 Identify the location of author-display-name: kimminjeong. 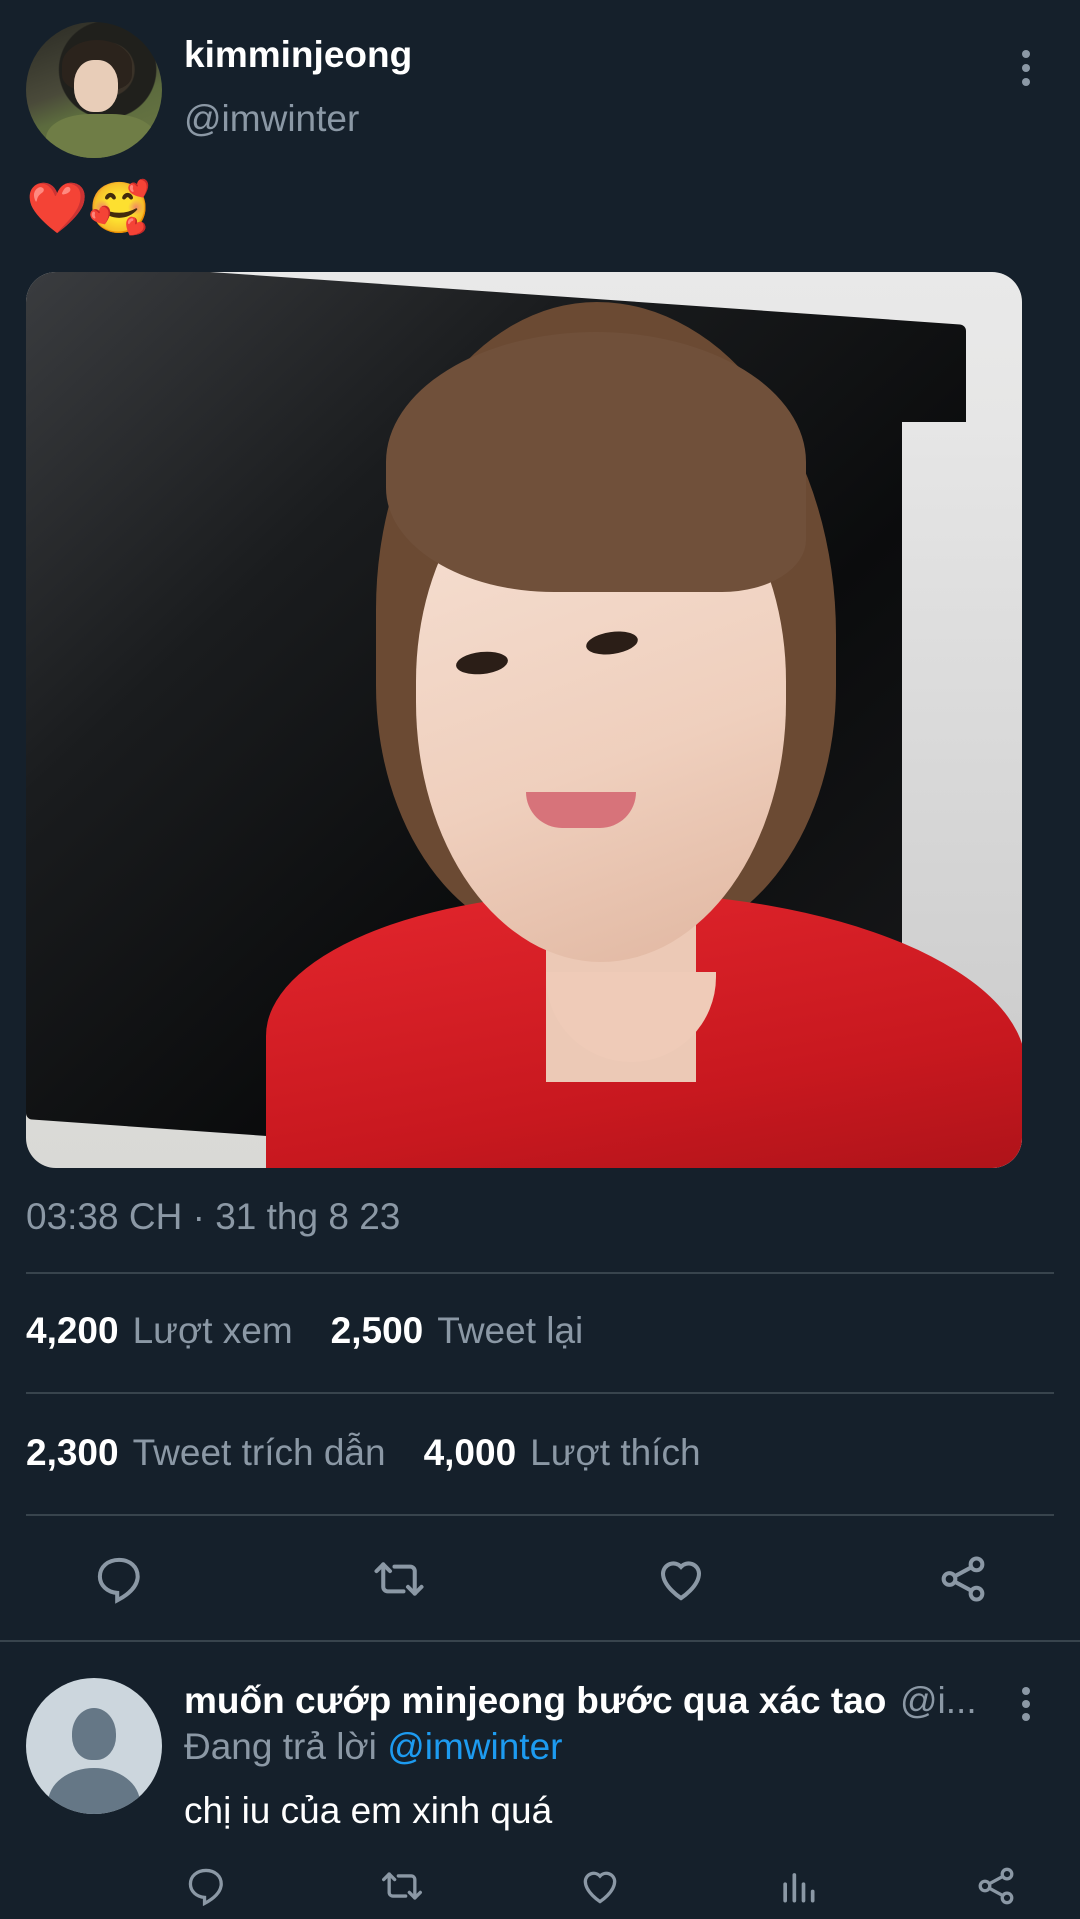
(298, 55).